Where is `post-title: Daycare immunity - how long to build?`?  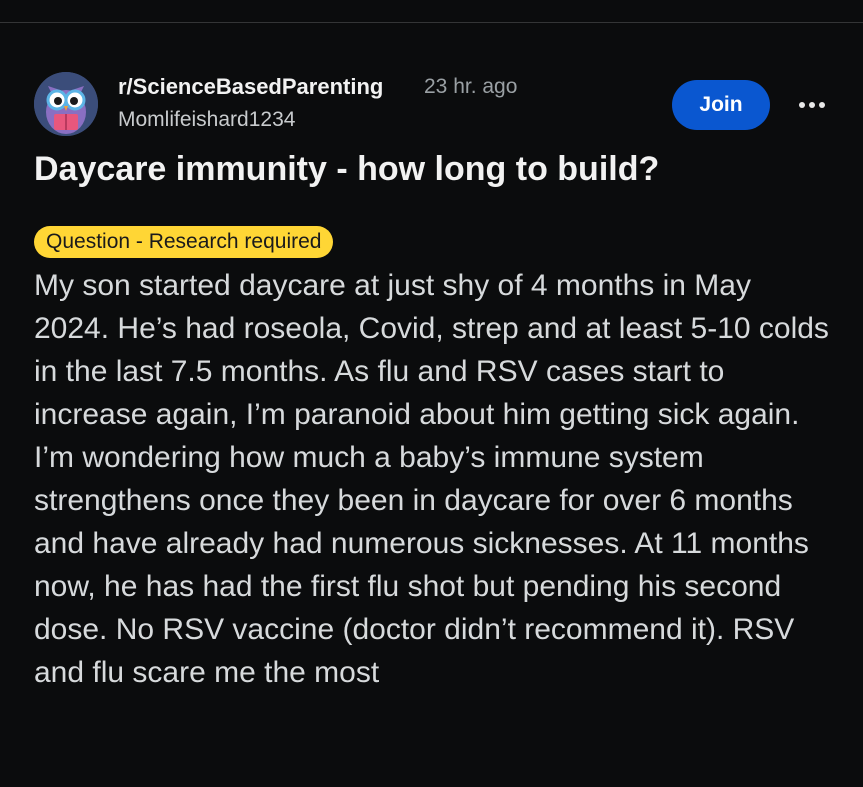 post-title: Daycare immunity - how long to build? is located at coordinates (346, 169).